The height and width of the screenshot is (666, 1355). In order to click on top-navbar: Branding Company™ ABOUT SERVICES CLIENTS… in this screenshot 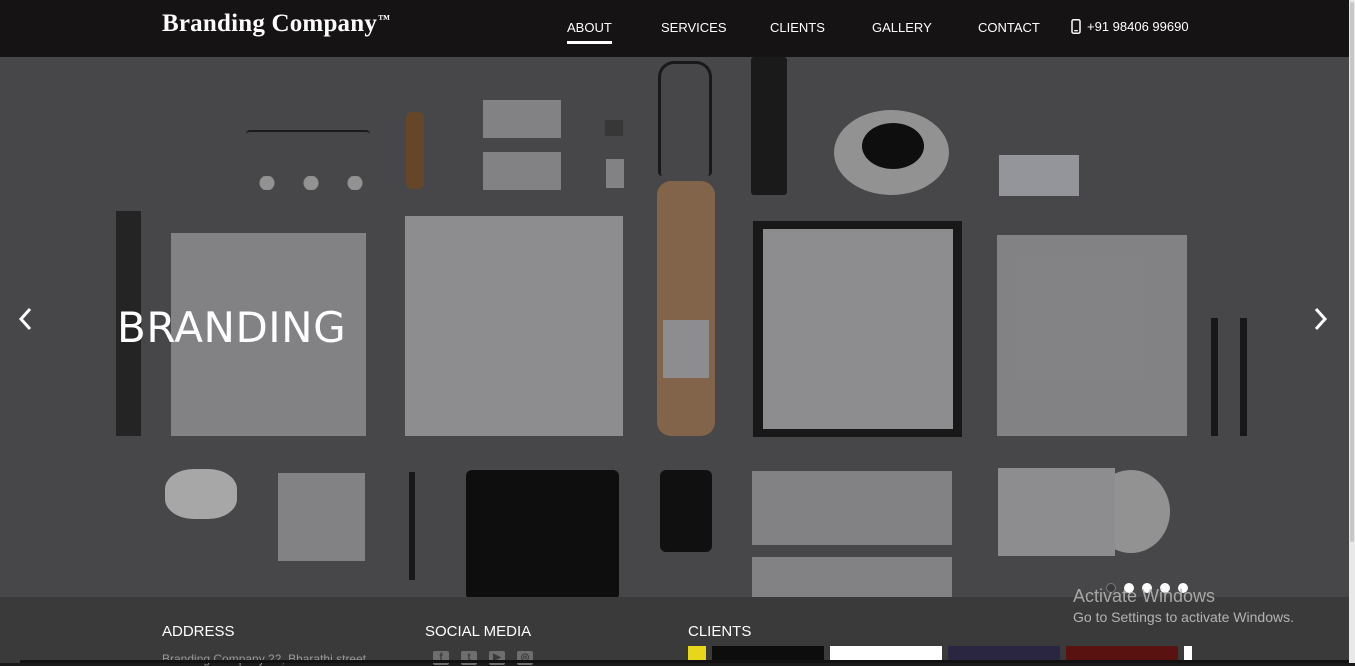, I will do `click(674, 28)`.